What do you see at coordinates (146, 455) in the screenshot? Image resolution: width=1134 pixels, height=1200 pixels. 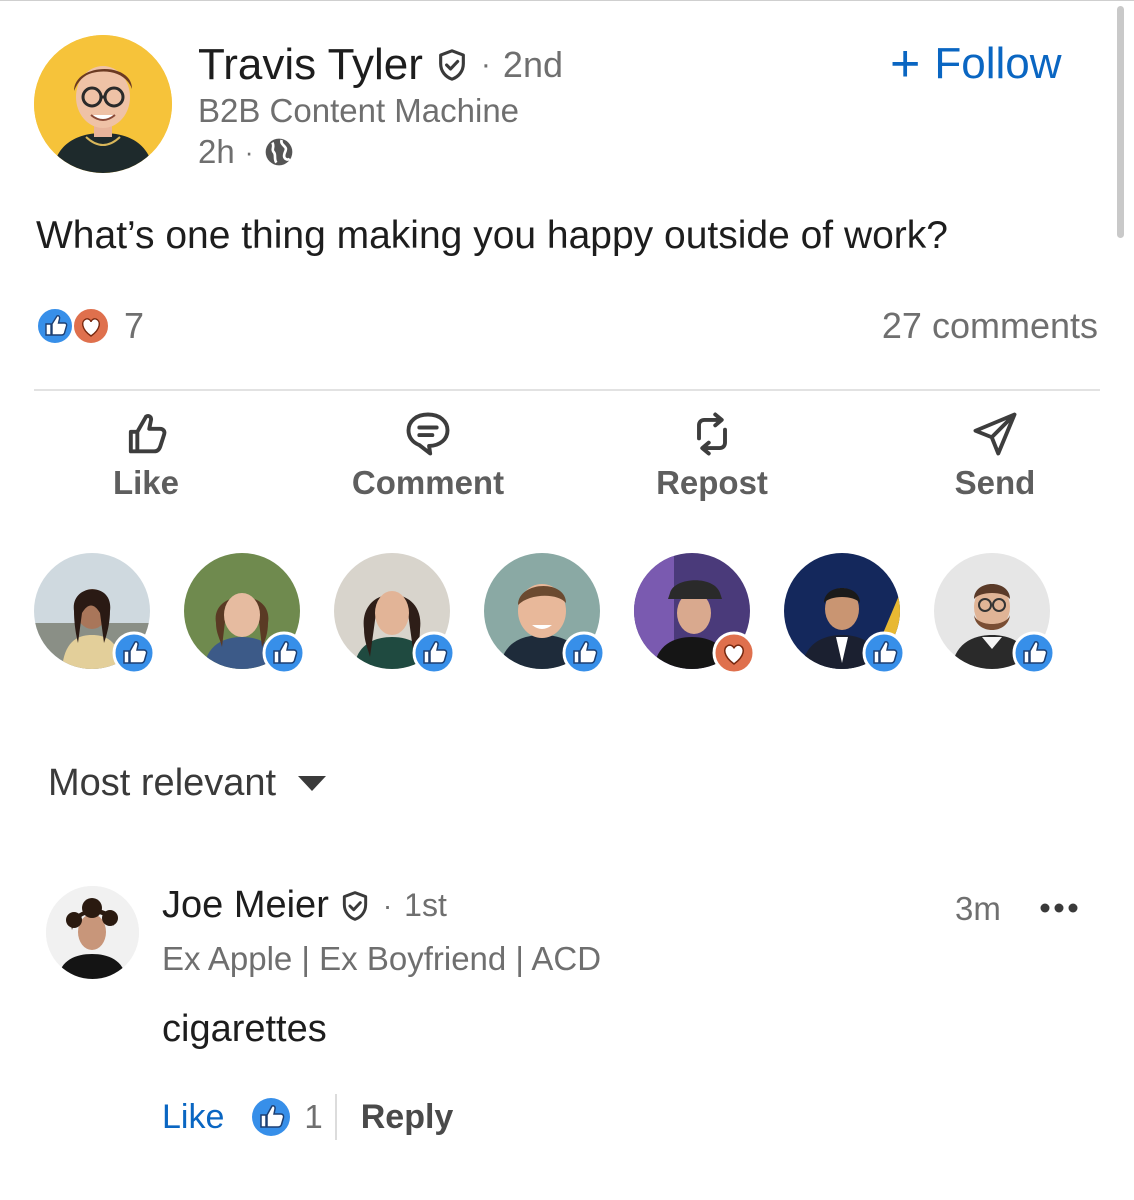 I see `like-action-button: Like` at bounding box center [146, 455].